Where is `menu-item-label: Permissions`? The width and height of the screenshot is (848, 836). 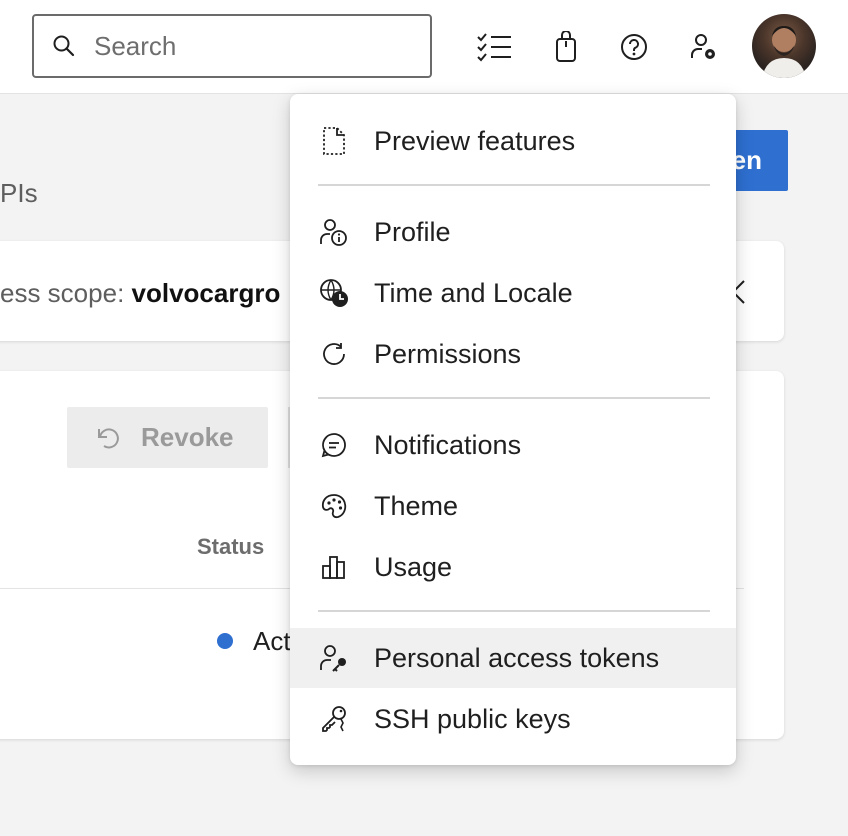
menu-item-label: Permissions is located at coordinates (448, 353).